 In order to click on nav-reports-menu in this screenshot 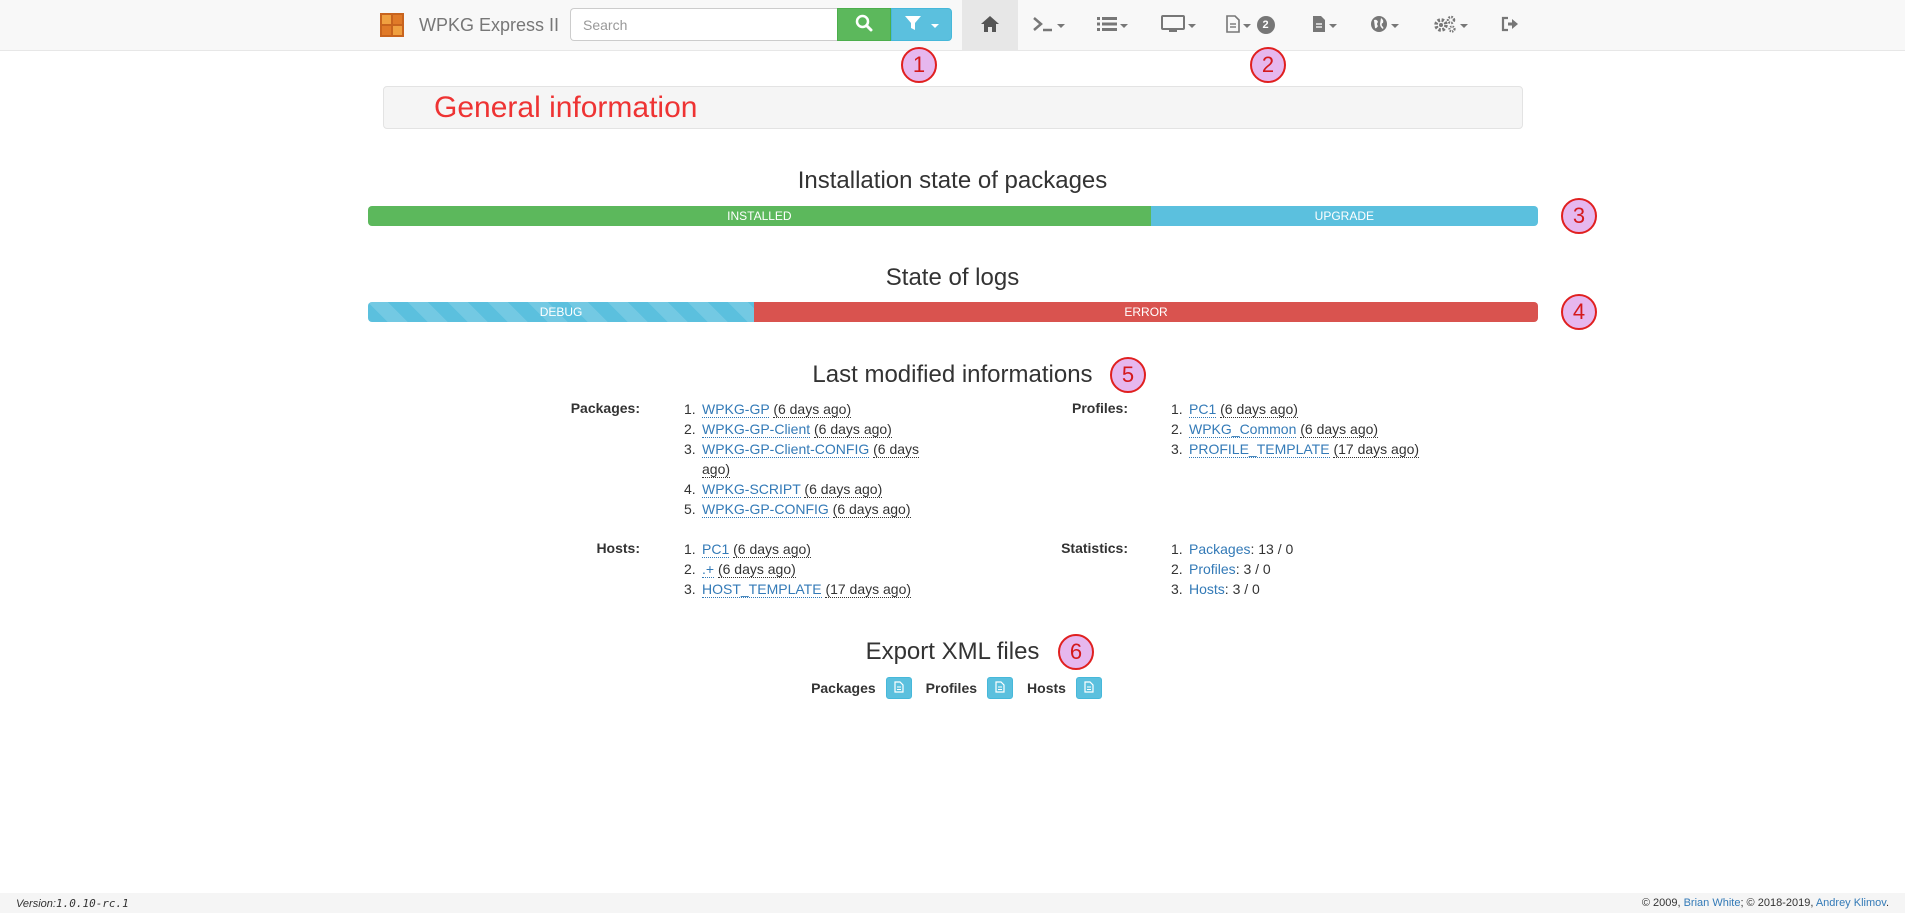, I will do `click(1324, 25)`.